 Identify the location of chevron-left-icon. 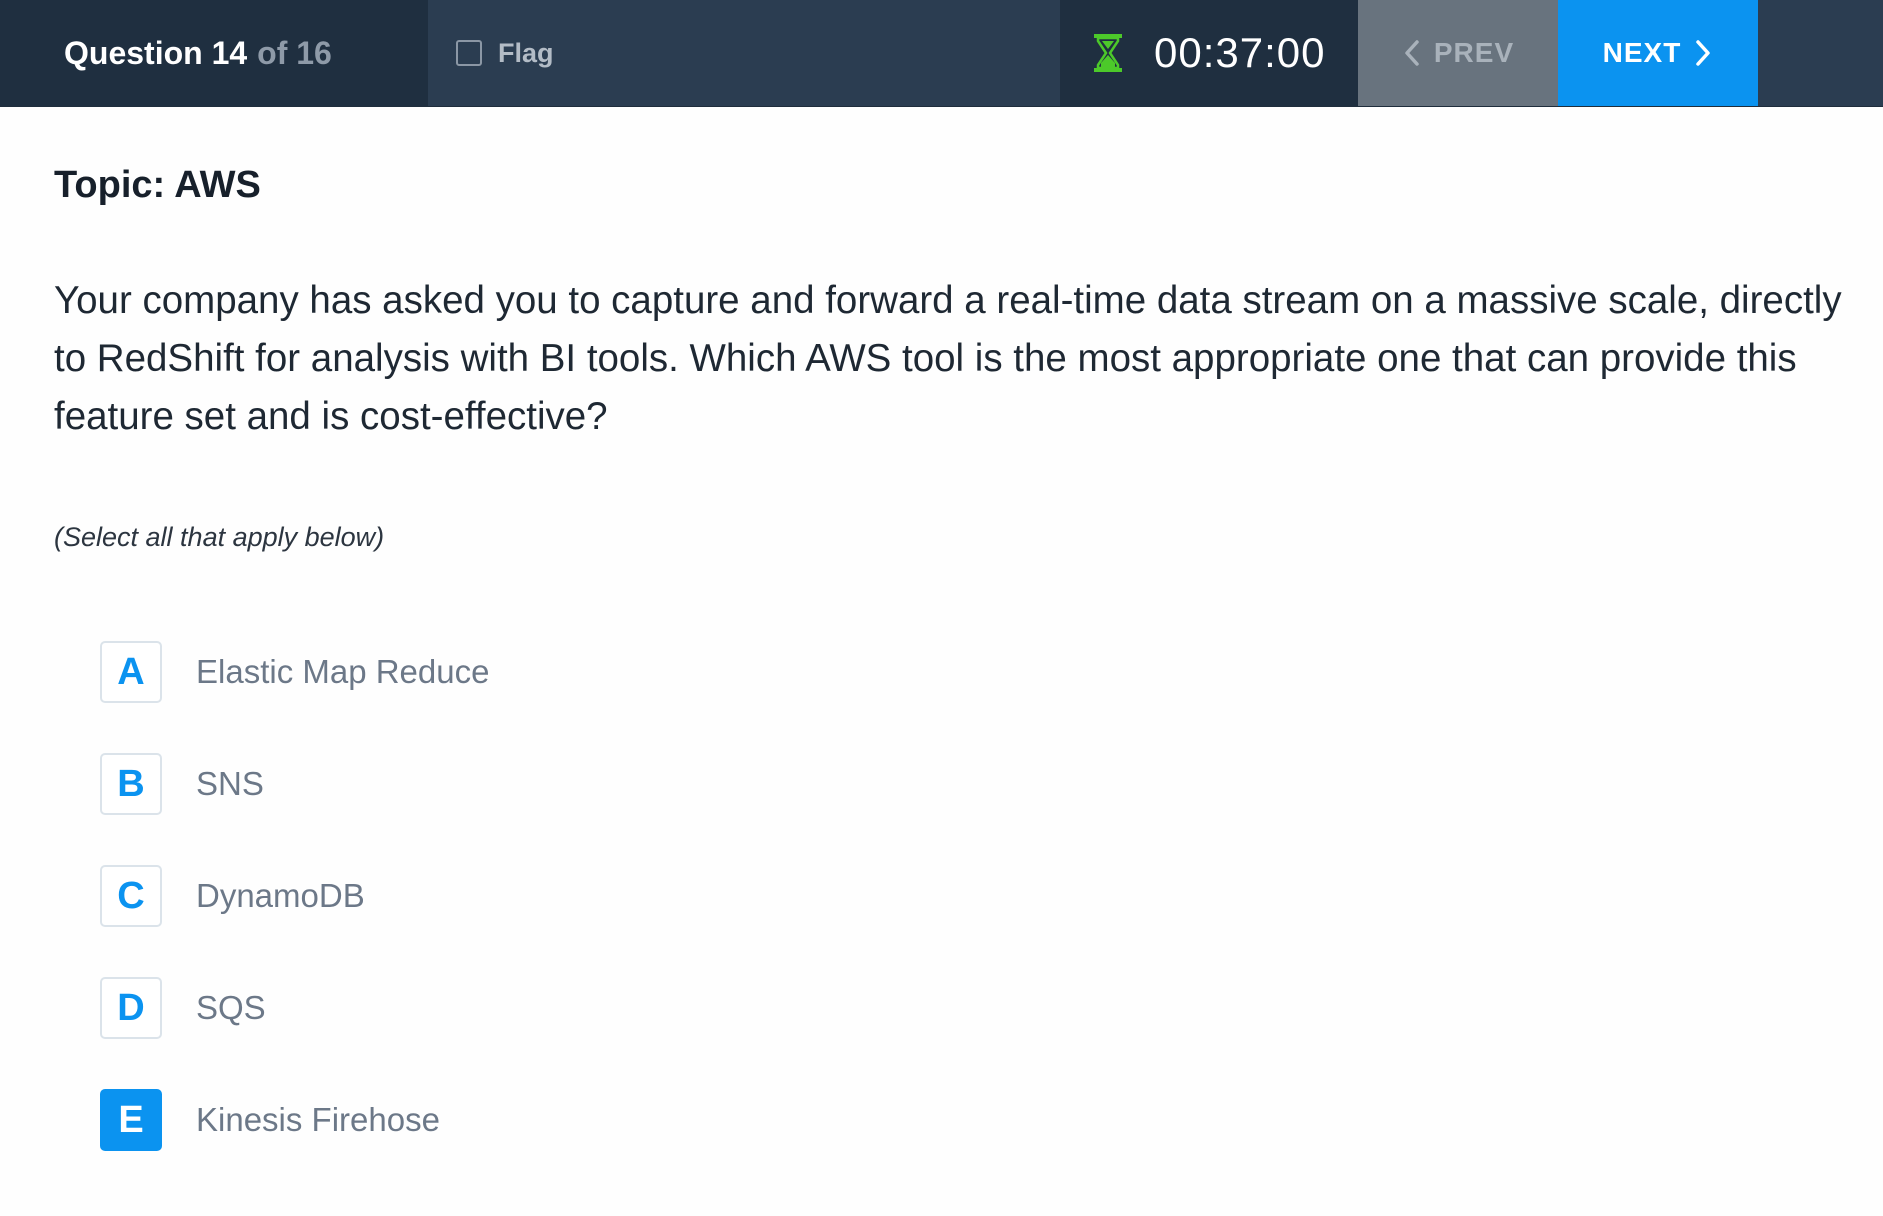
(1412, 53).